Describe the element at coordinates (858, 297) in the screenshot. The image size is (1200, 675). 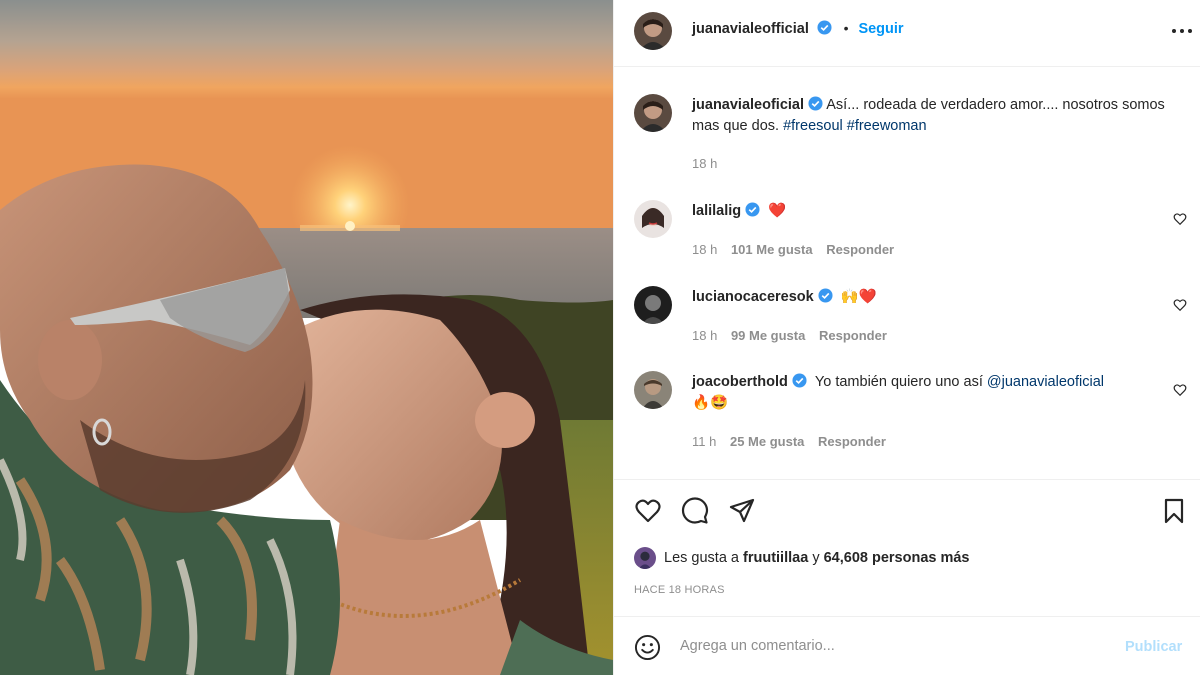
I see `comment-body: 🙌❤️` at that location.